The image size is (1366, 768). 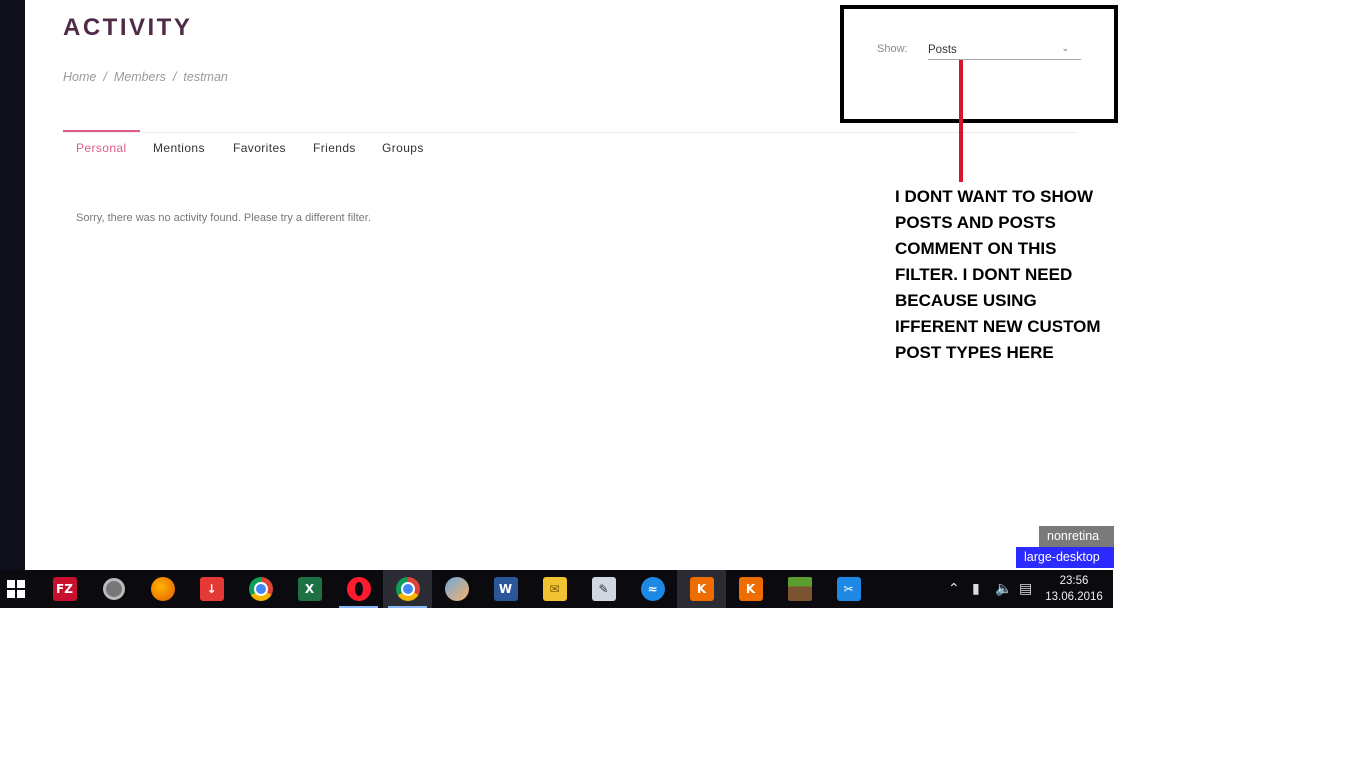 I want to click on annotation-line: BECAUSE USING, so click(x=966, y=300).